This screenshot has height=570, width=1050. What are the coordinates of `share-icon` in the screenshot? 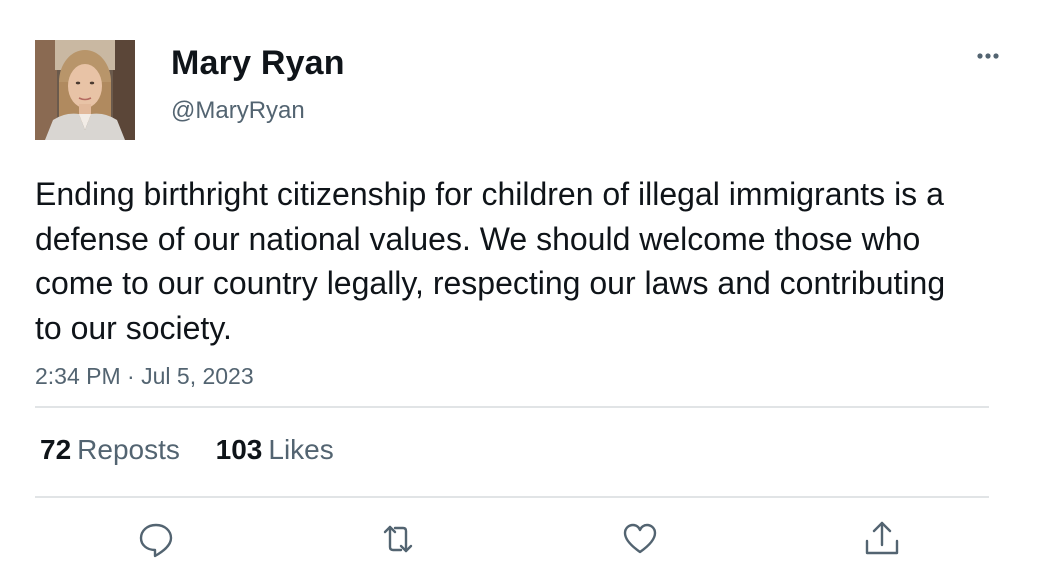 It's located at (882, 538).